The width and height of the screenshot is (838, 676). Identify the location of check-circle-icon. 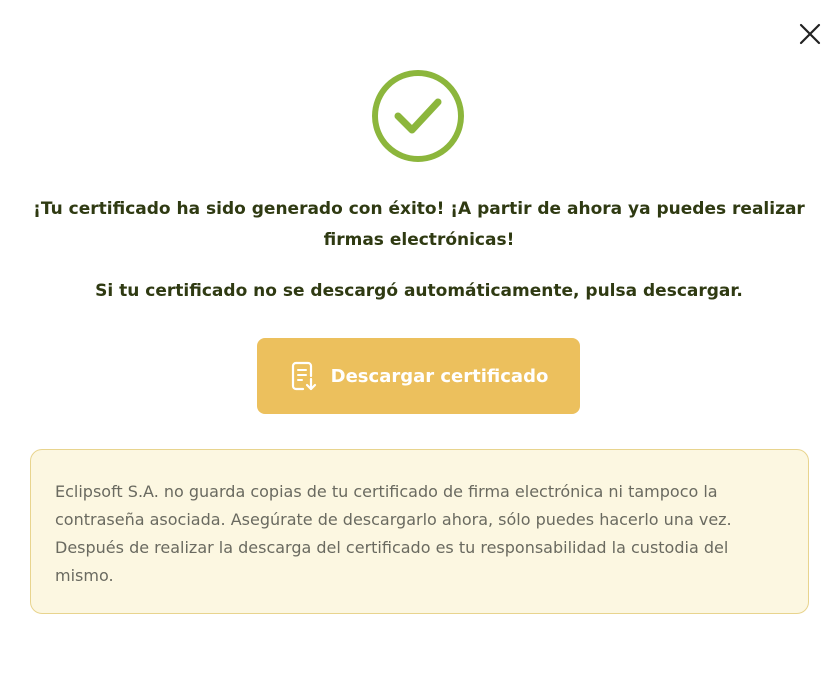
(418, 116).